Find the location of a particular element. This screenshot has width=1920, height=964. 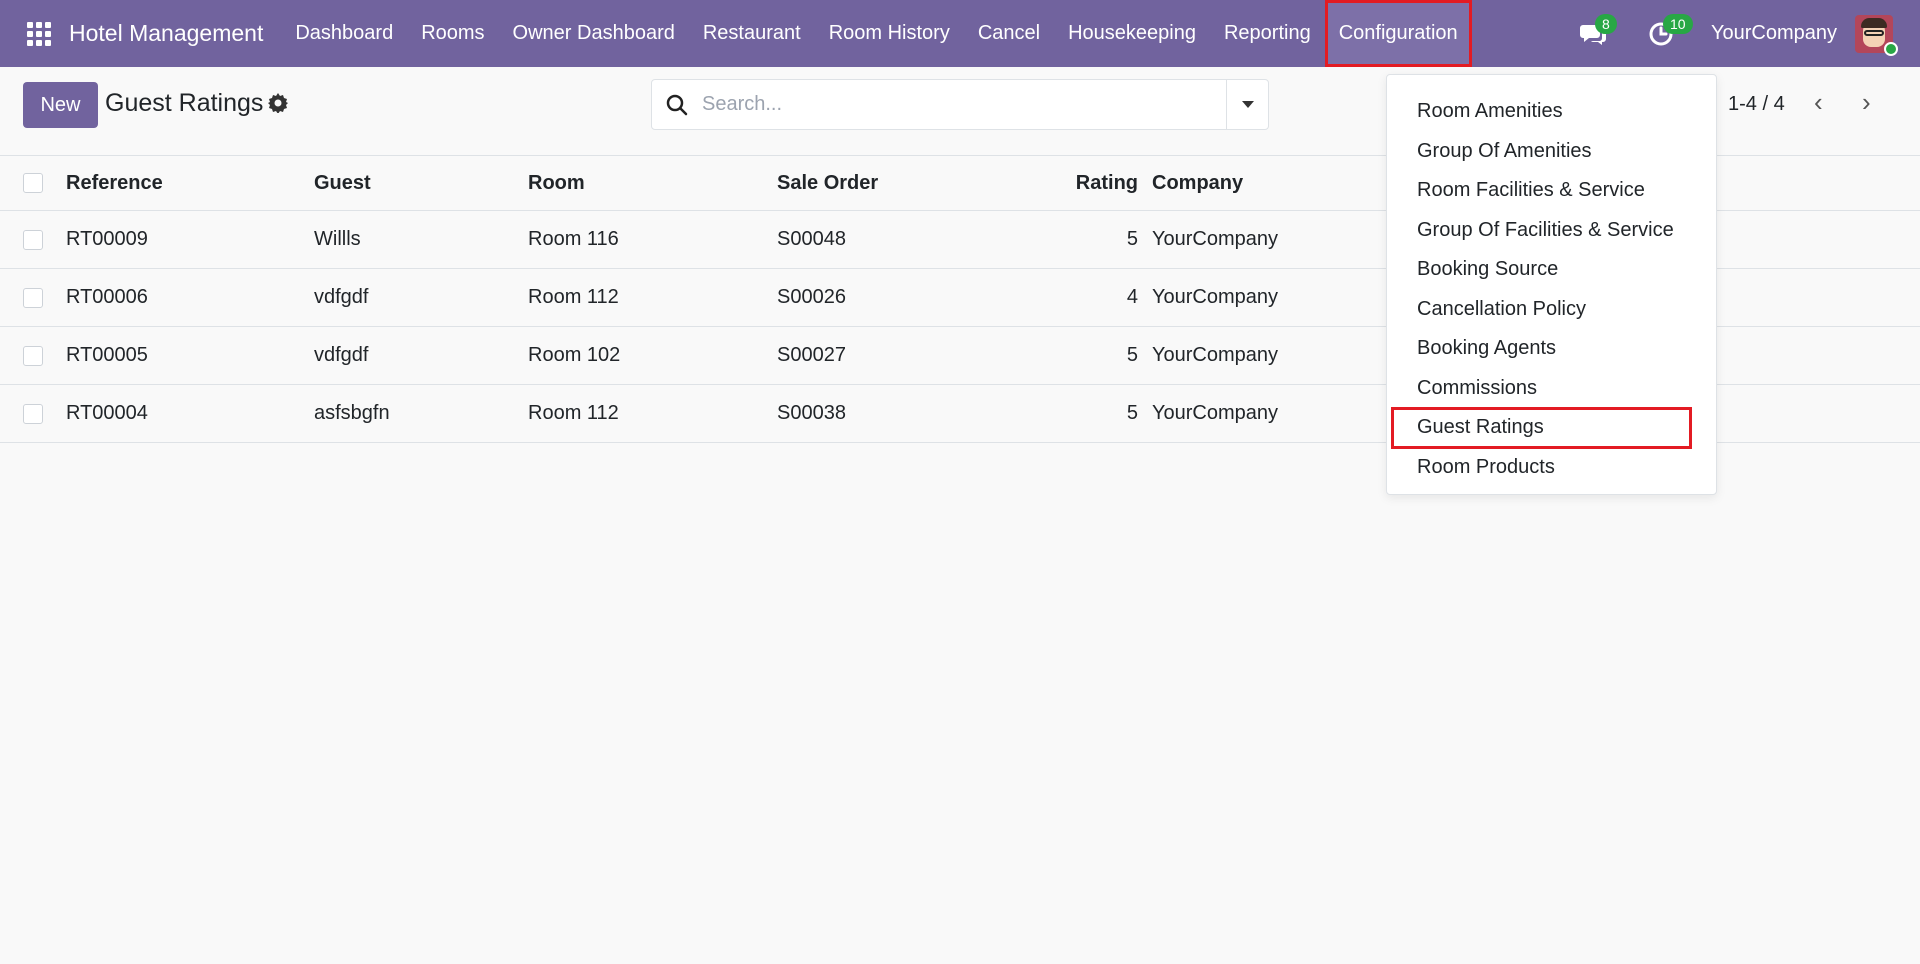

dropdown-item-room-facilities-service: Room Facilities & Service is located at coordinates (1551, 191).